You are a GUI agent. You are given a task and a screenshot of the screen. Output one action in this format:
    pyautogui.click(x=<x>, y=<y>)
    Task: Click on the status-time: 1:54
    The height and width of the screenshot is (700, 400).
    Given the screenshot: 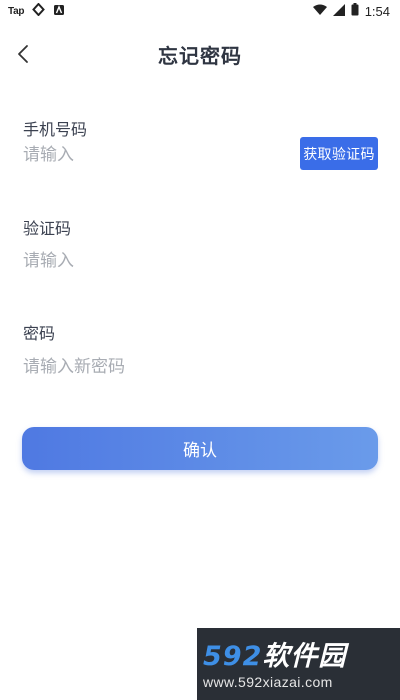 What is the action you would take?
    pyautogui.click(x=377, y=11)
    